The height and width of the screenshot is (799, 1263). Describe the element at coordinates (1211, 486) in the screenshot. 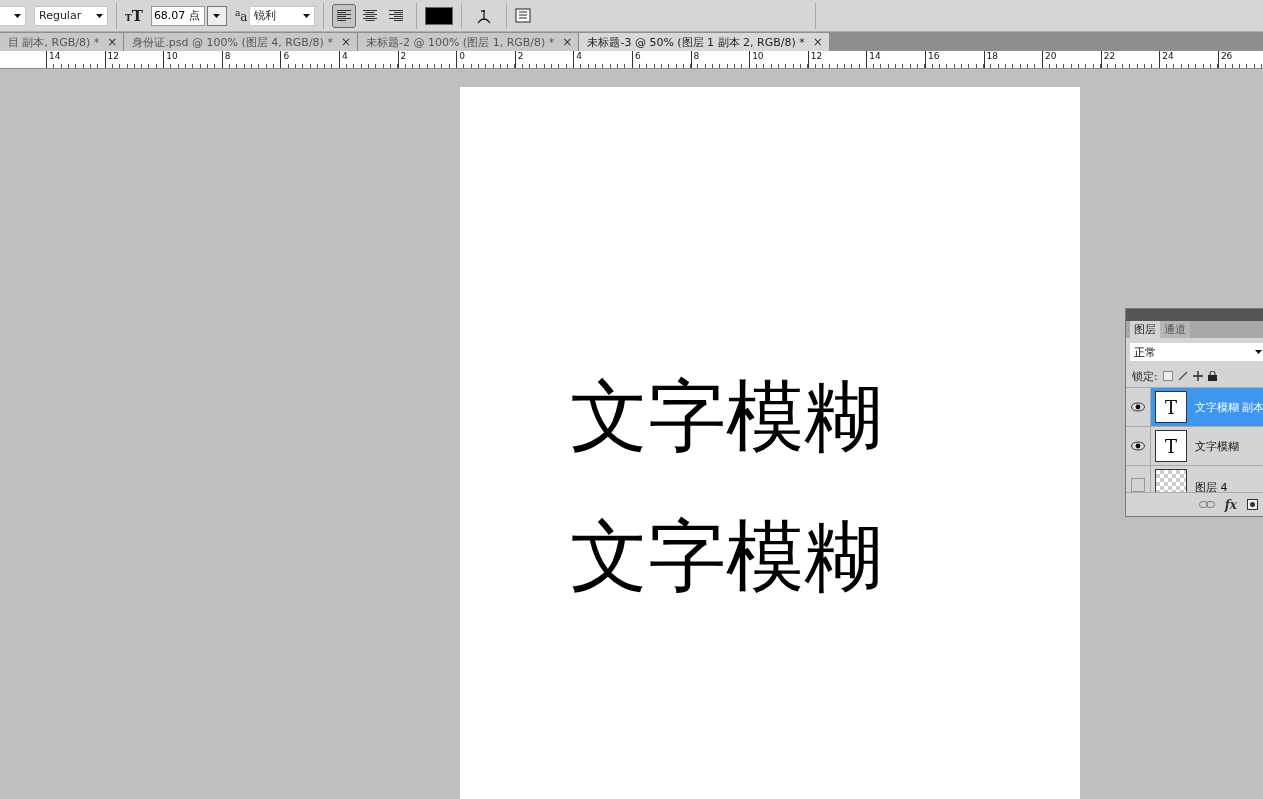

I see `layer-name: 图层 4` at that location.